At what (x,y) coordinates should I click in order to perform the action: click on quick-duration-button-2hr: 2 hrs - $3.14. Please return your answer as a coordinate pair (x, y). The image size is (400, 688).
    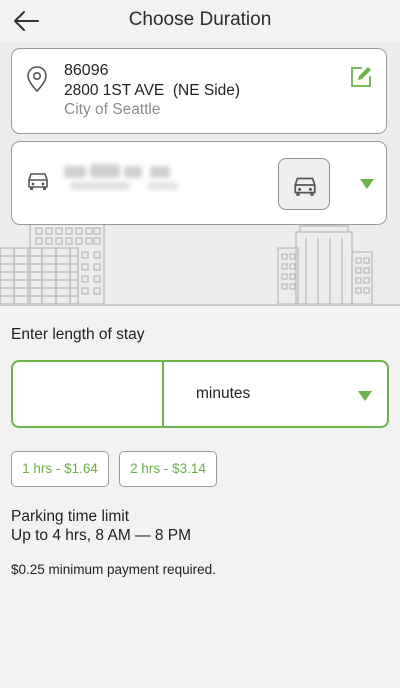
    Looking at the image, I should click on (168, 469).